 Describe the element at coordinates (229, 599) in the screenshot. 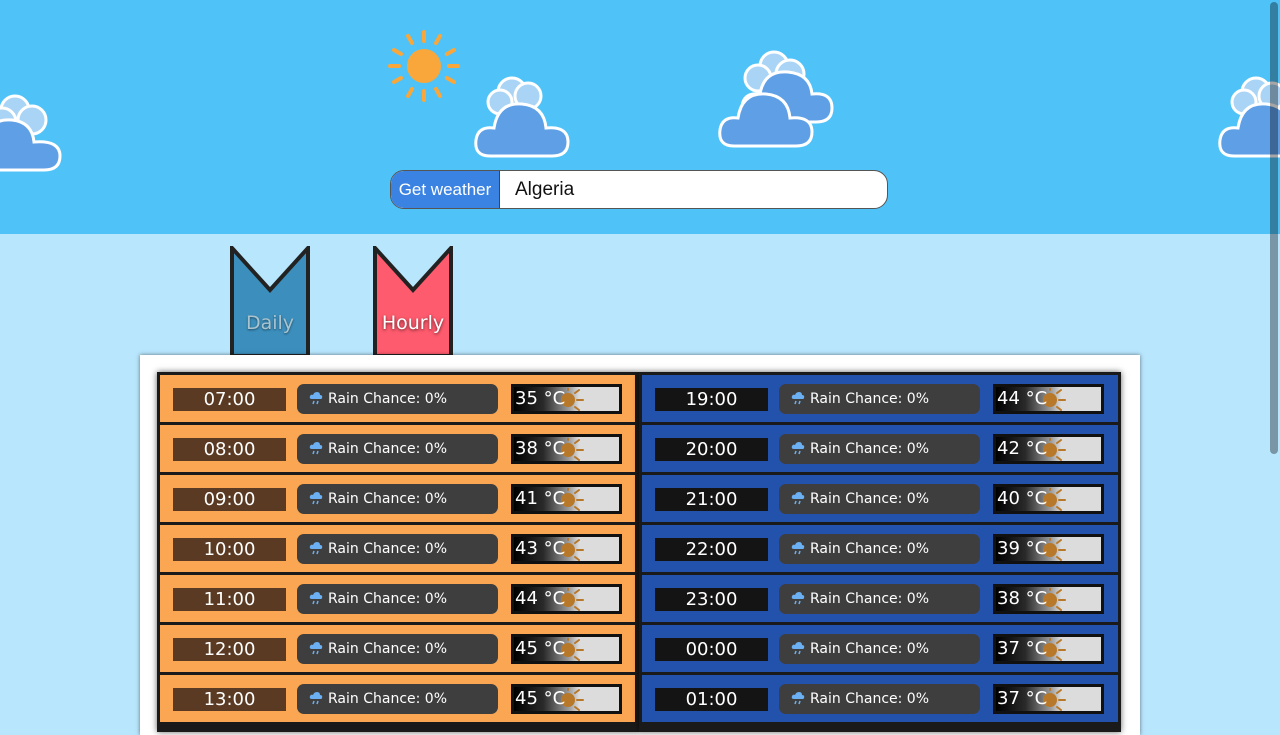

I see `hour-time: 11:00` at that location.